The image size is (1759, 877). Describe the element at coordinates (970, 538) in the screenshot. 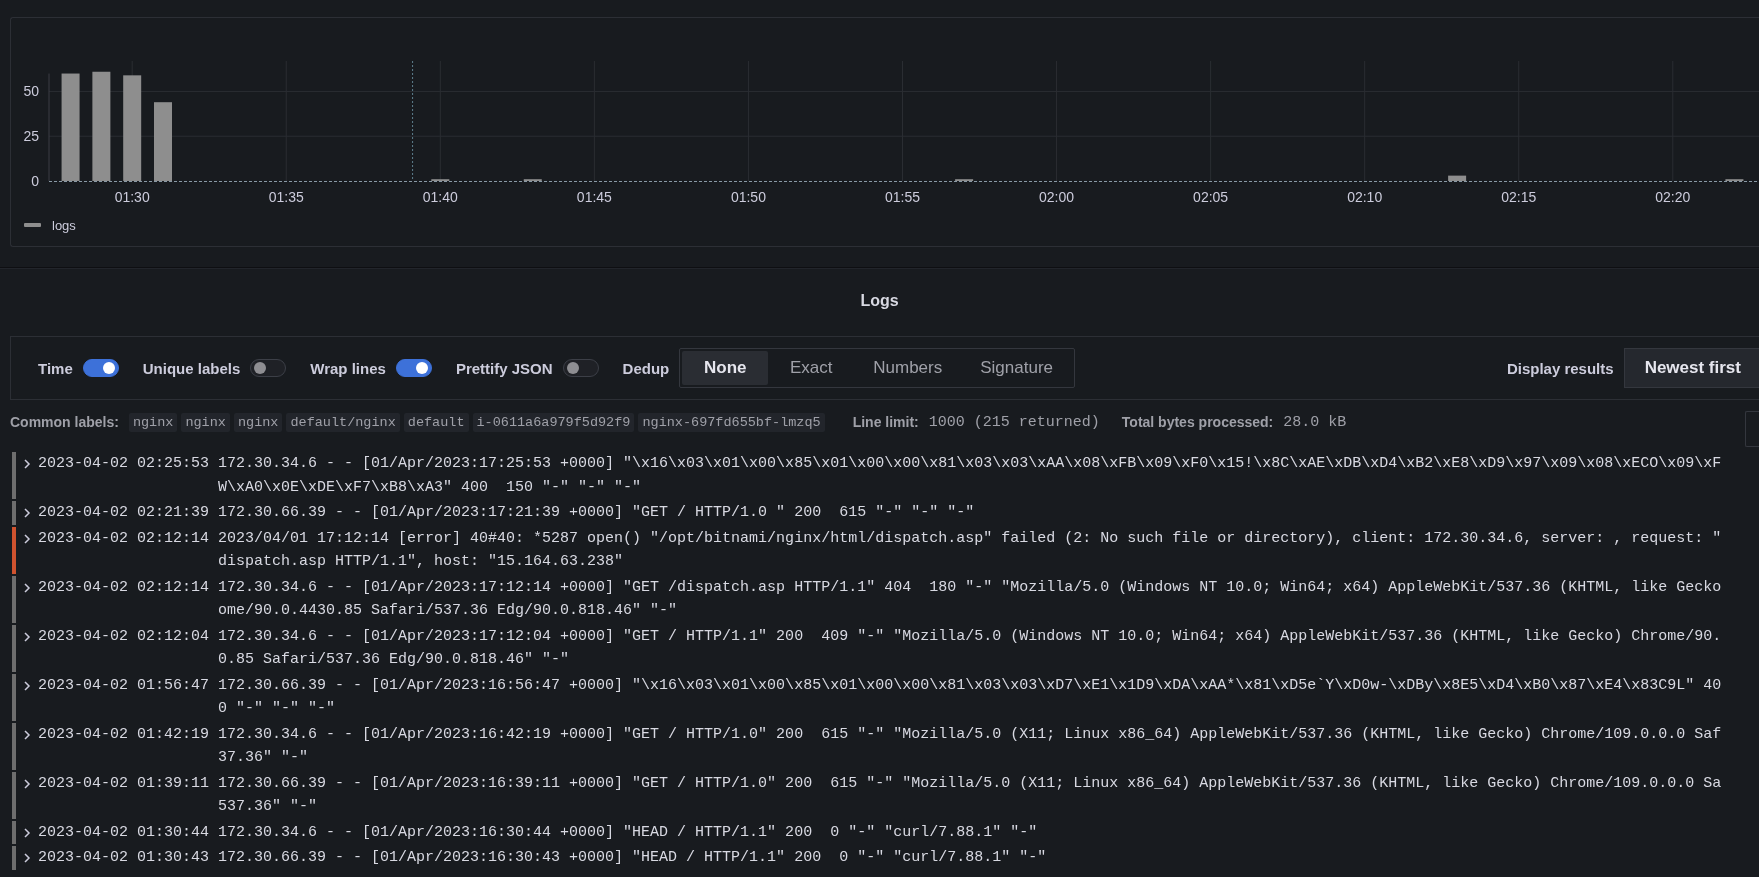

I see `log-line: 2023/04/01 17:12:14 [error] 40#40: *5287 open() "/opt/bitnami/nginx/html/dispatch.asp" failed (2: No such file or directory), client: 172.30.34.6, server: , request: "` at that location.